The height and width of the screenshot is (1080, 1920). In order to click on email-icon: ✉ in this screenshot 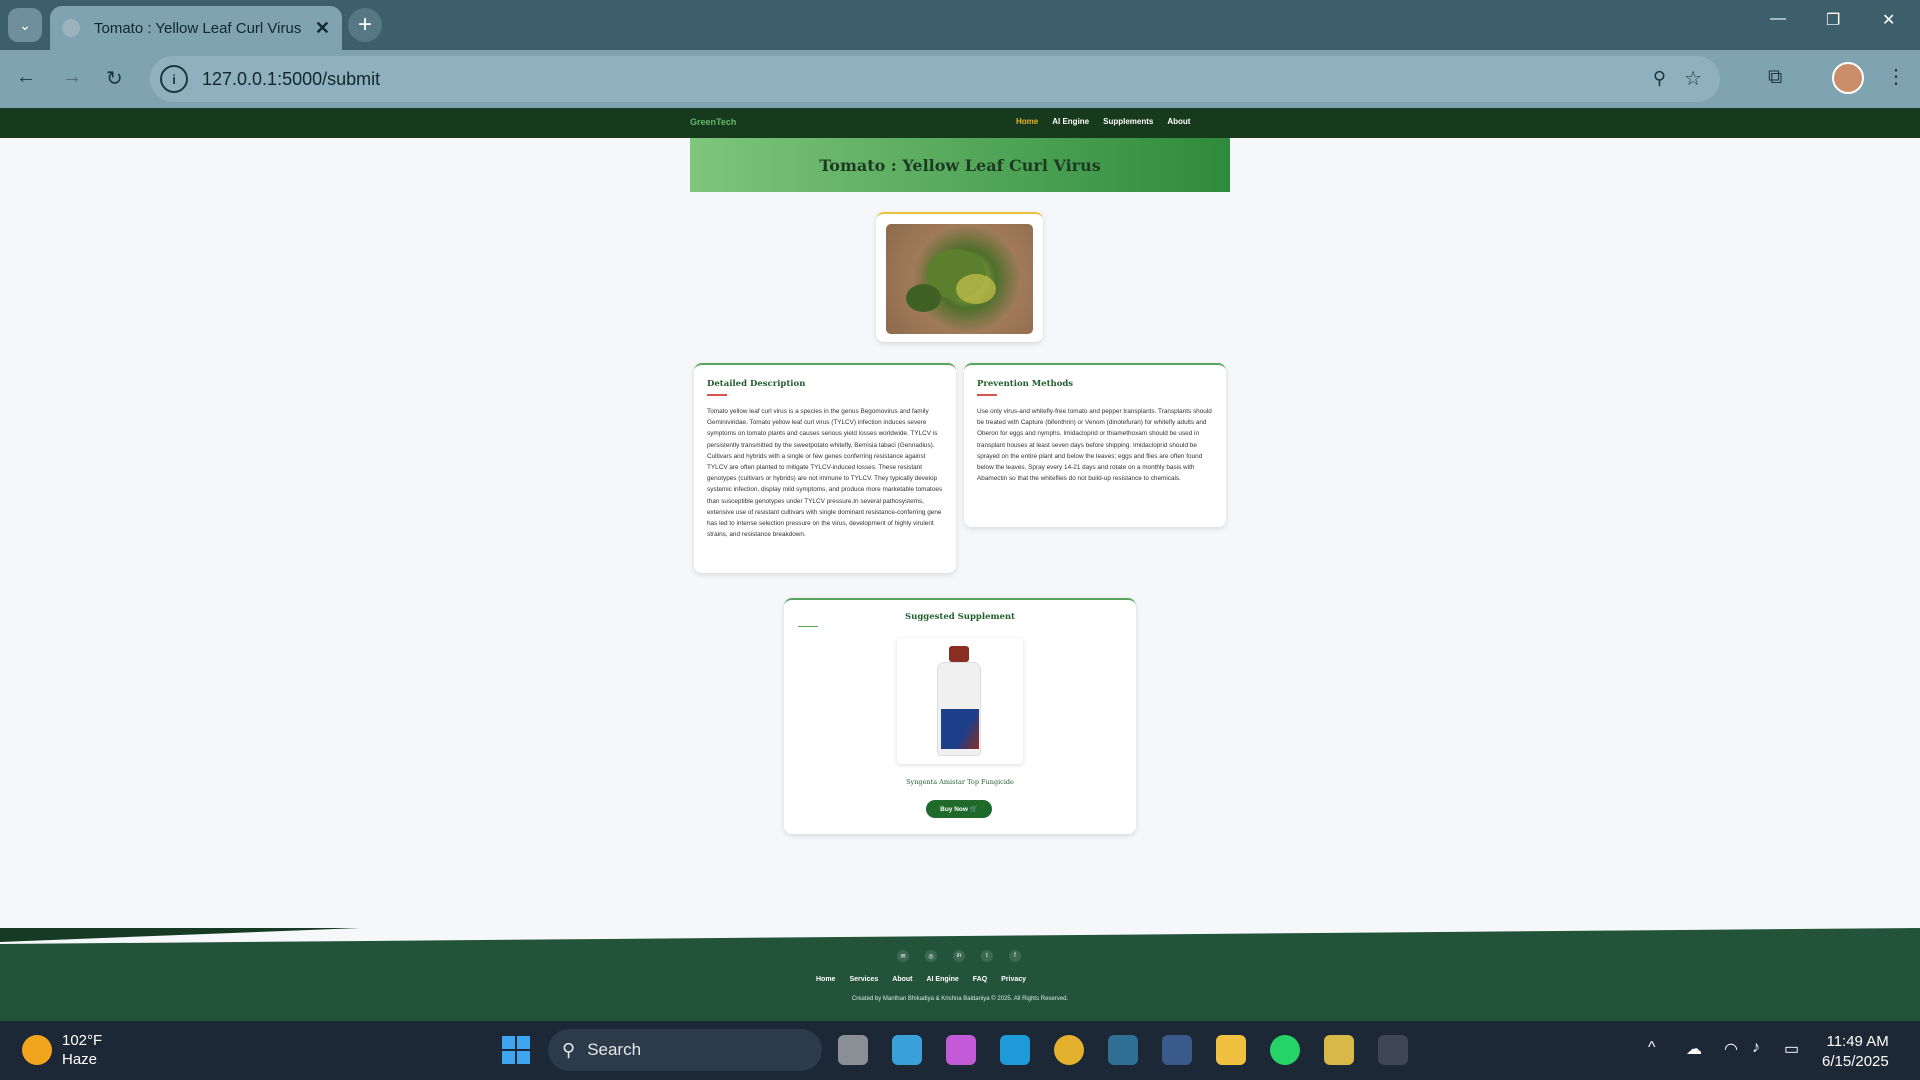, I will do `click(903, 956)`.